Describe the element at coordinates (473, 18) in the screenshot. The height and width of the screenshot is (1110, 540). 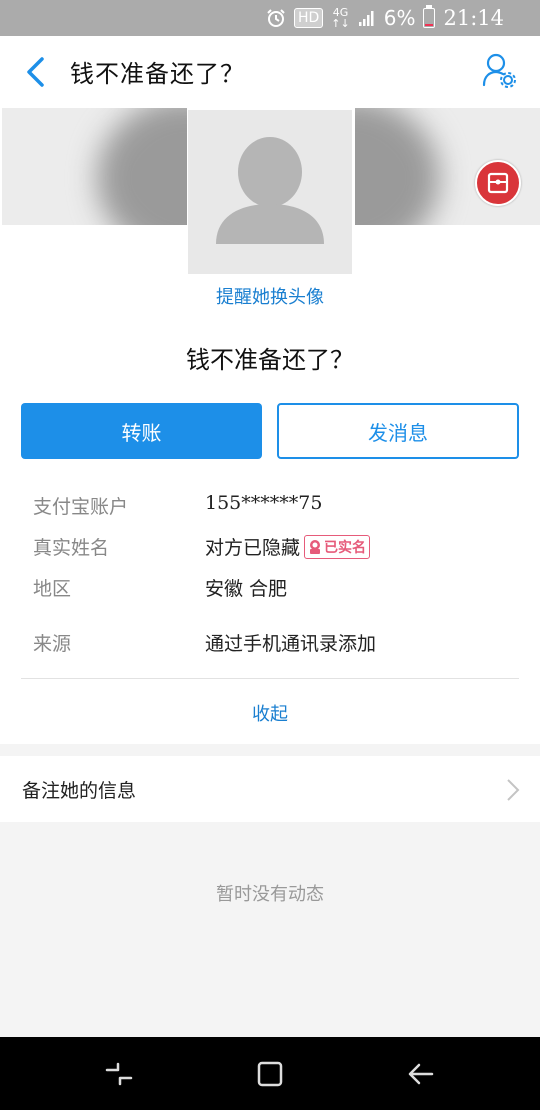
I see `clock: 21:14` at that location.